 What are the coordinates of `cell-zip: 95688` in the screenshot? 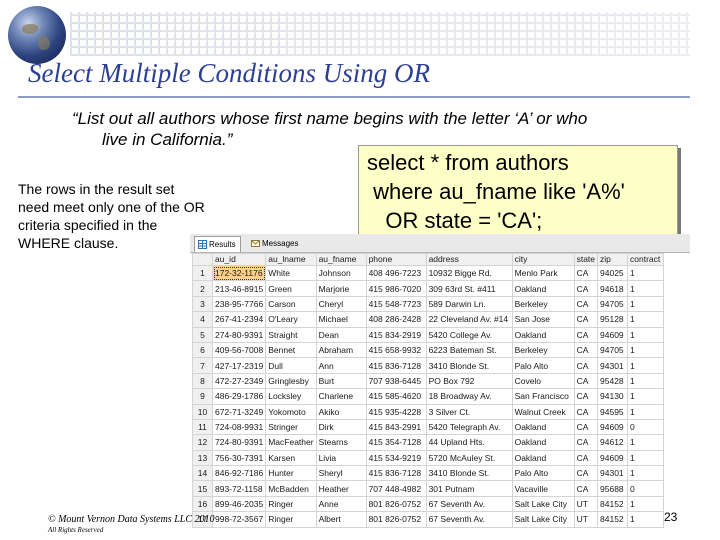 It's located at (613, 488).